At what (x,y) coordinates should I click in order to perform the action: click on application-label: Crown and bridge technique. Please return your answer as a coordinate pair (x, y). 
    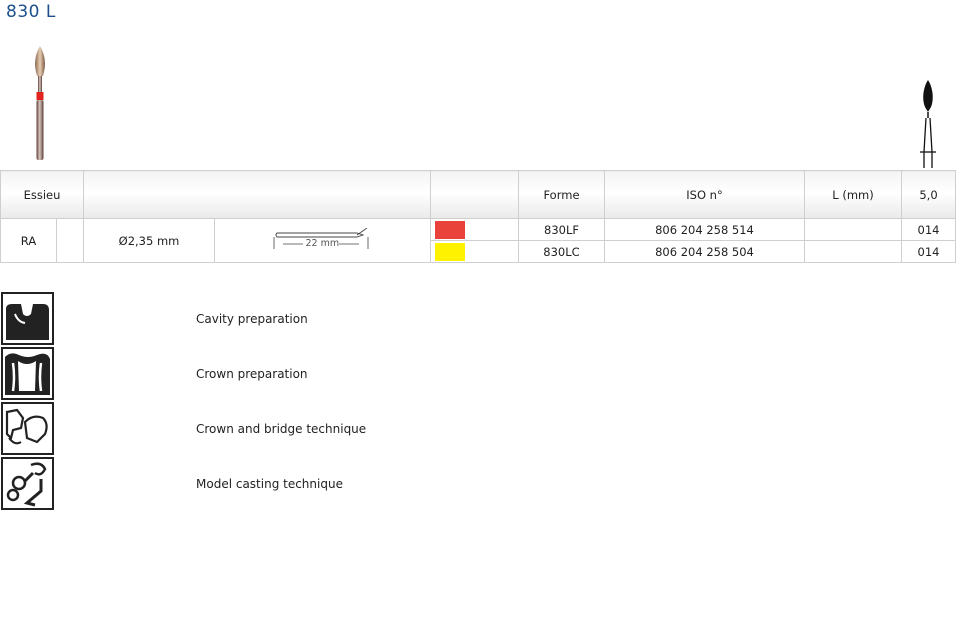
    Looking at the image, I should click on (281, 429).